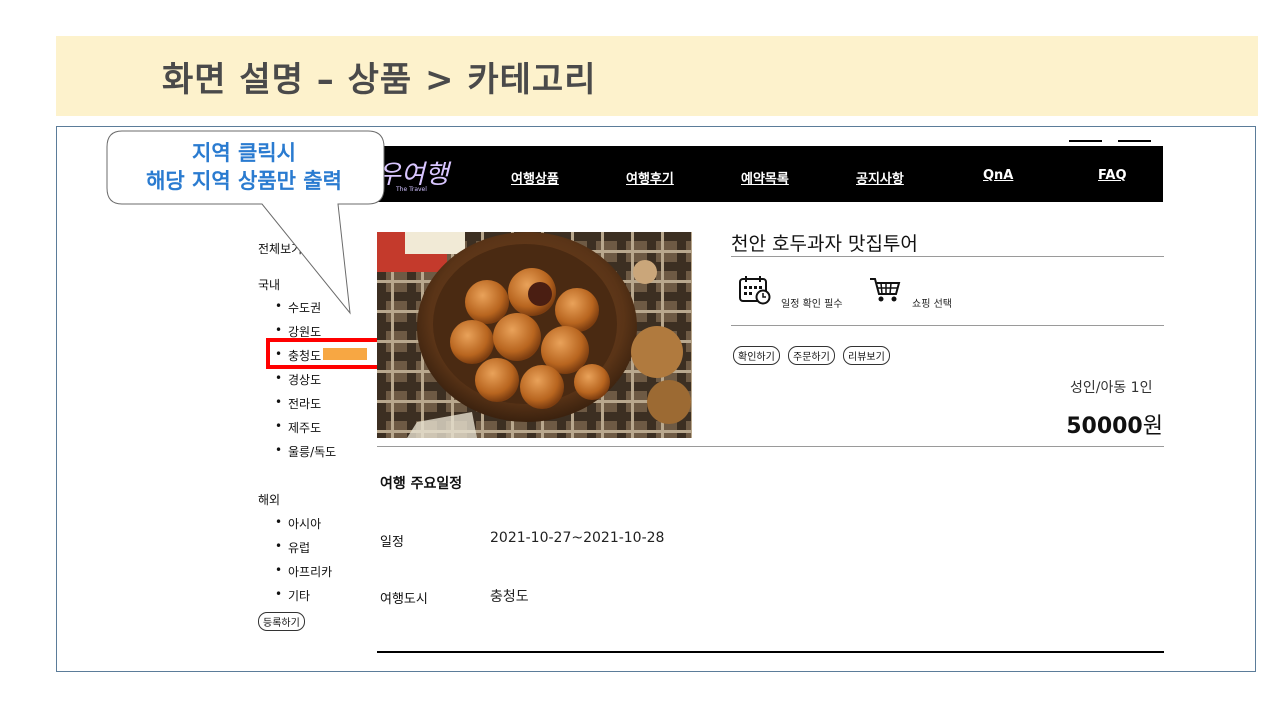 The height and width of the screenshot is (720, 1280). Describe the element at coordinates (269, 500) in the screenshot. I see `sidebar-overseas-heading: 해외` at that location.